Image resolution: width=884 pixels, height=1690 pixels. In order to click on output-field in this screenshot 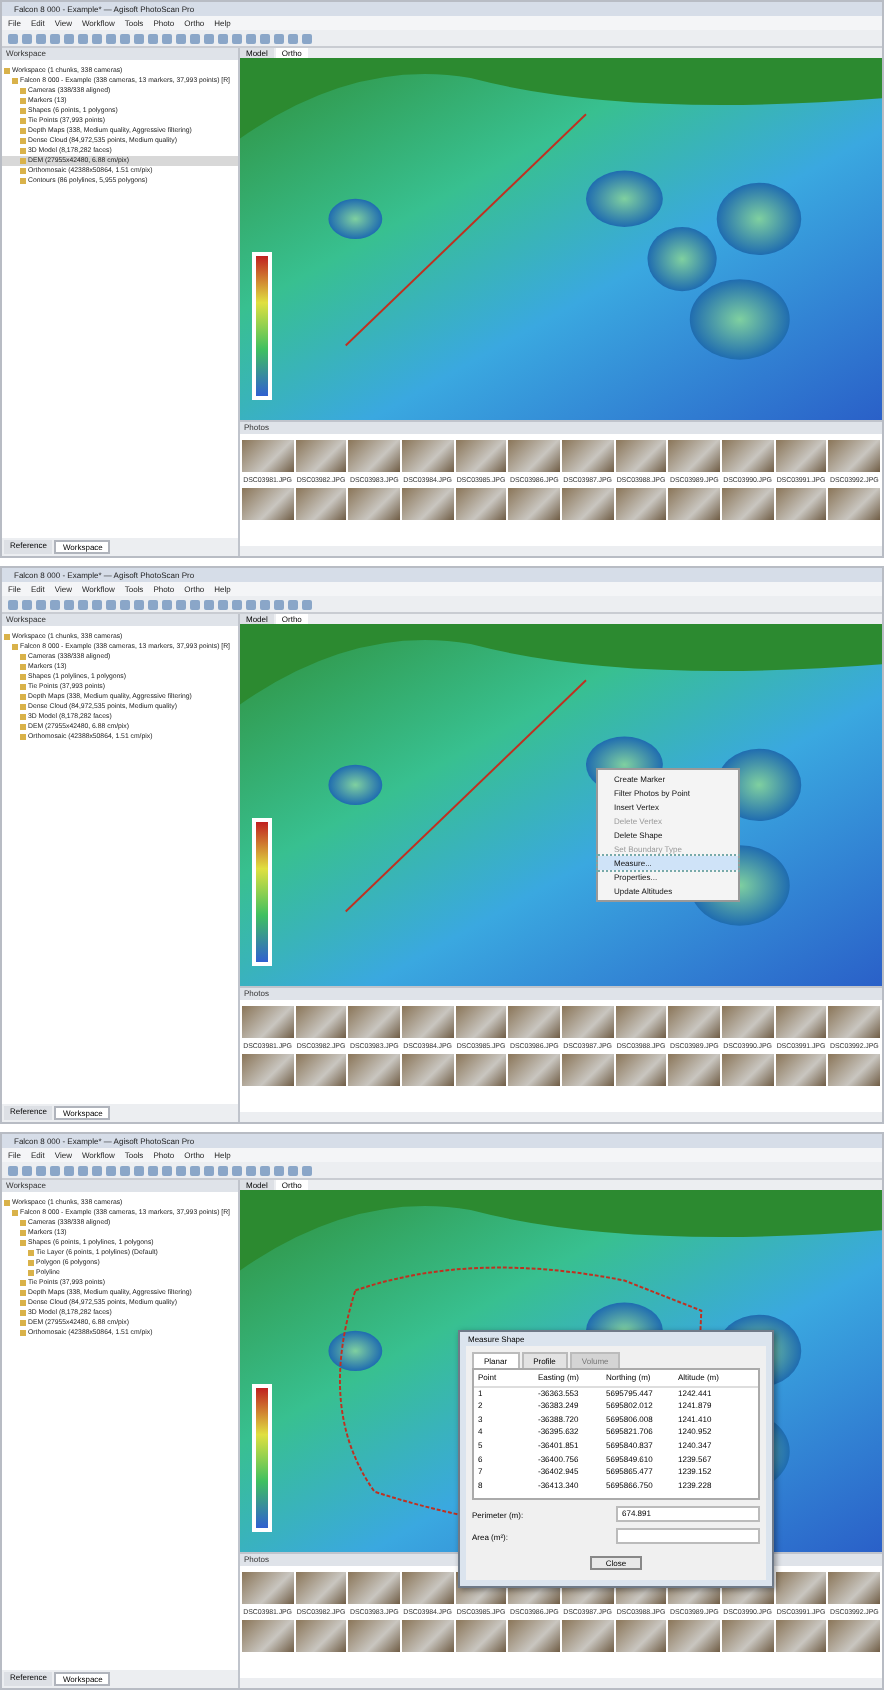, I will do `click(688, 1536)`.